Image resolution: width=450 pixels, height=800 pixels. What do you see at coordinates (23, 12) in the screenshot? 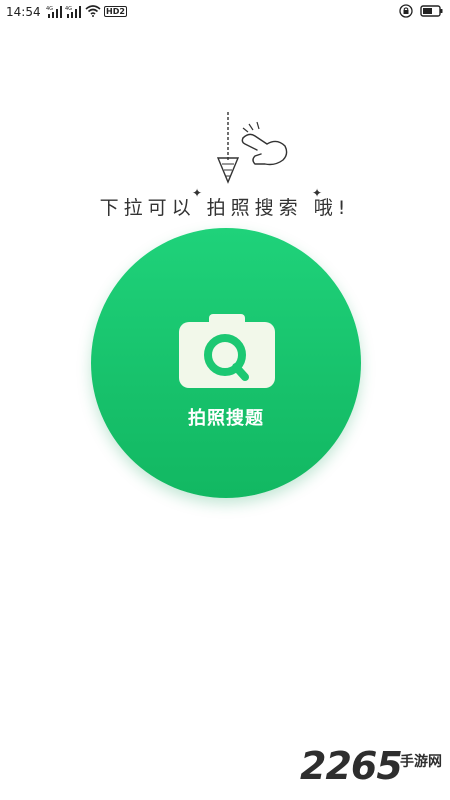
I see `status-time: 14:54` at bounding box center [23, 12].